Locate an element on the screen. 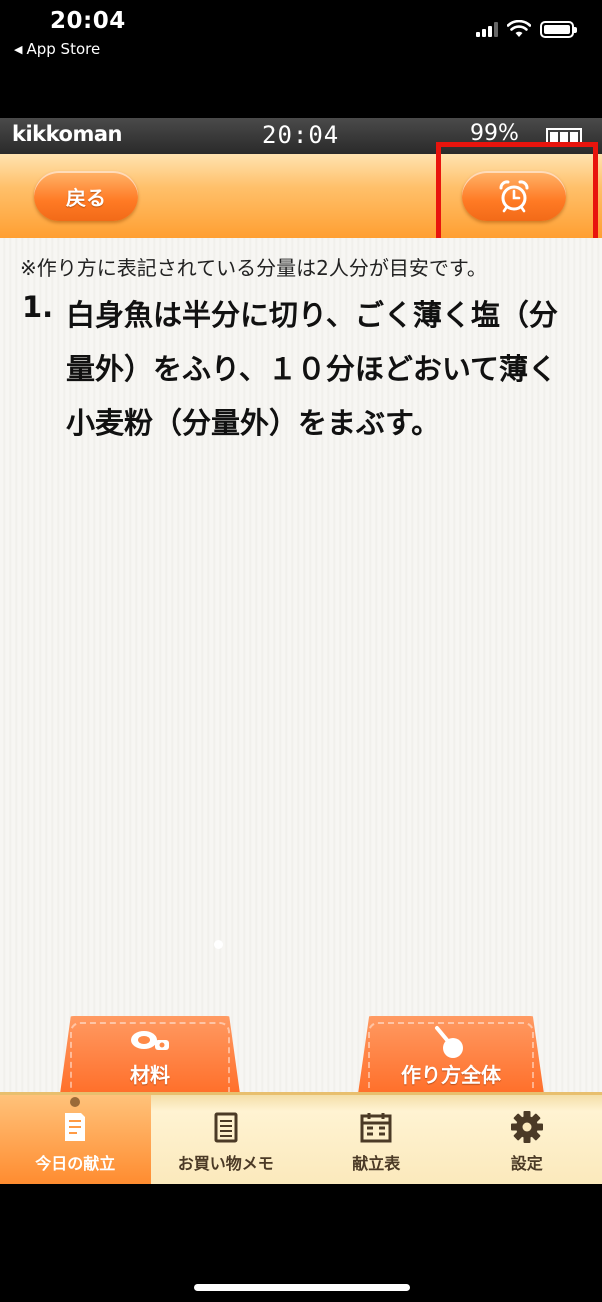 Image resolution: width=602 pixels, height=1302 pixels. return-app-label: App Store is located at coordinates (63, 49).